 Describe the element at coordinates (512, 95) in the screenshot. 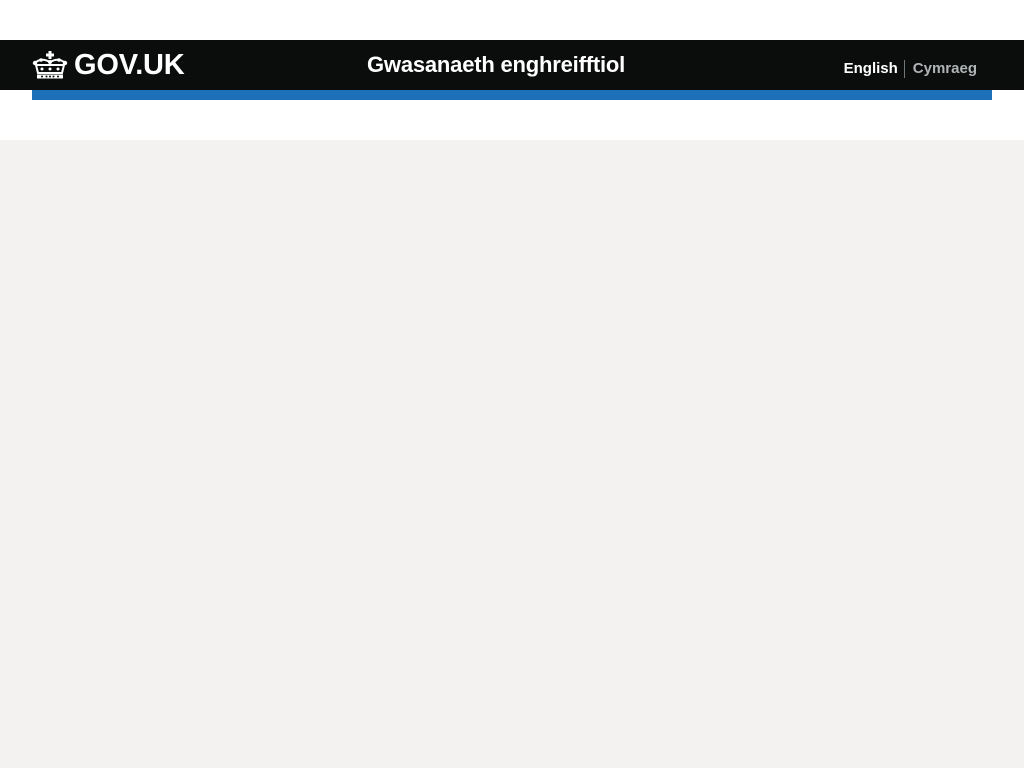

I see `header-brand-bar` at that location.